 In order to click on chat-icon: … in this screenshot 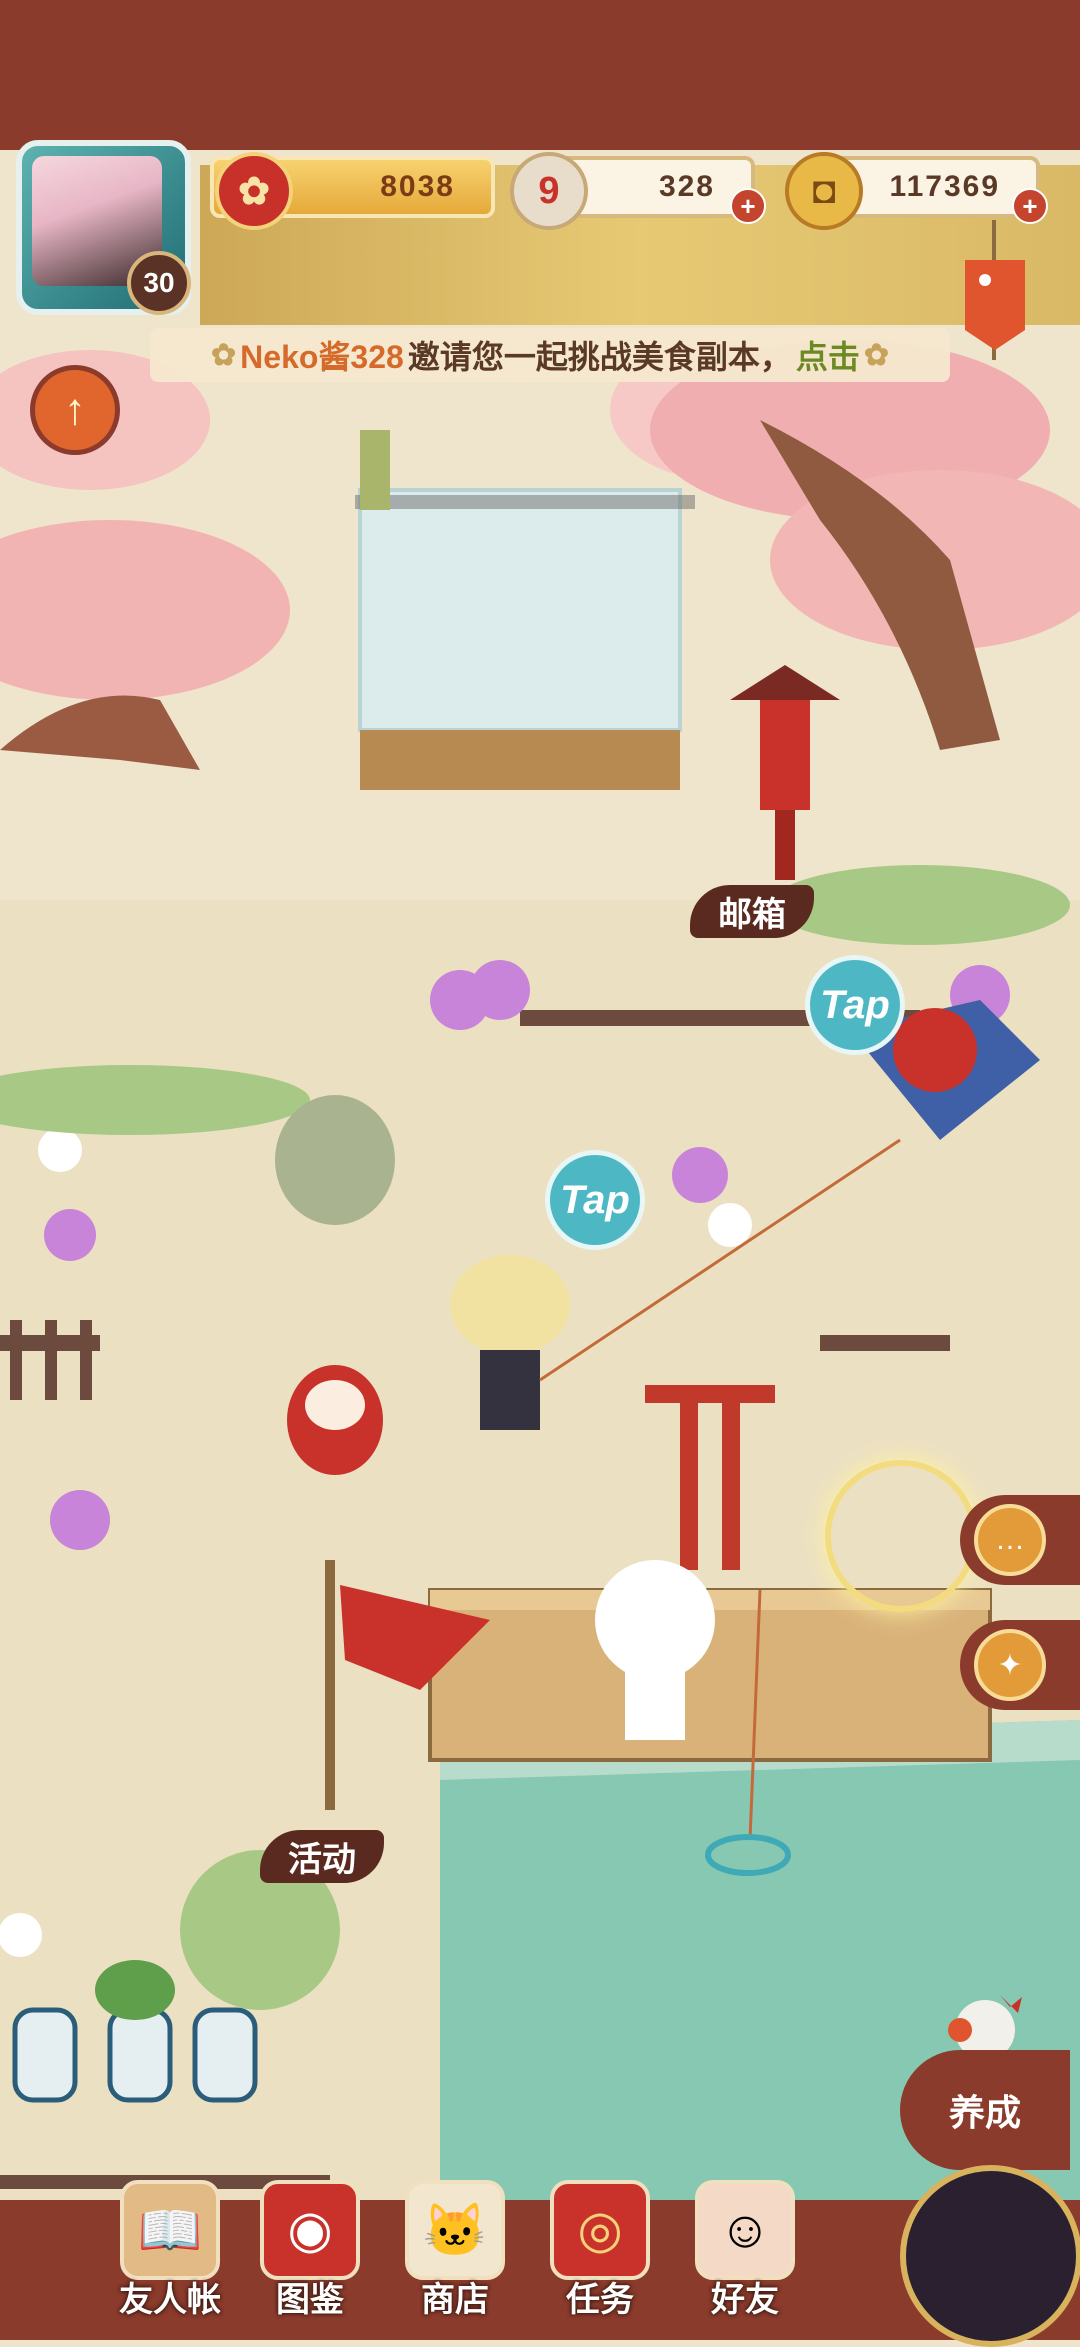, I will do `click(1010, 1540)`.